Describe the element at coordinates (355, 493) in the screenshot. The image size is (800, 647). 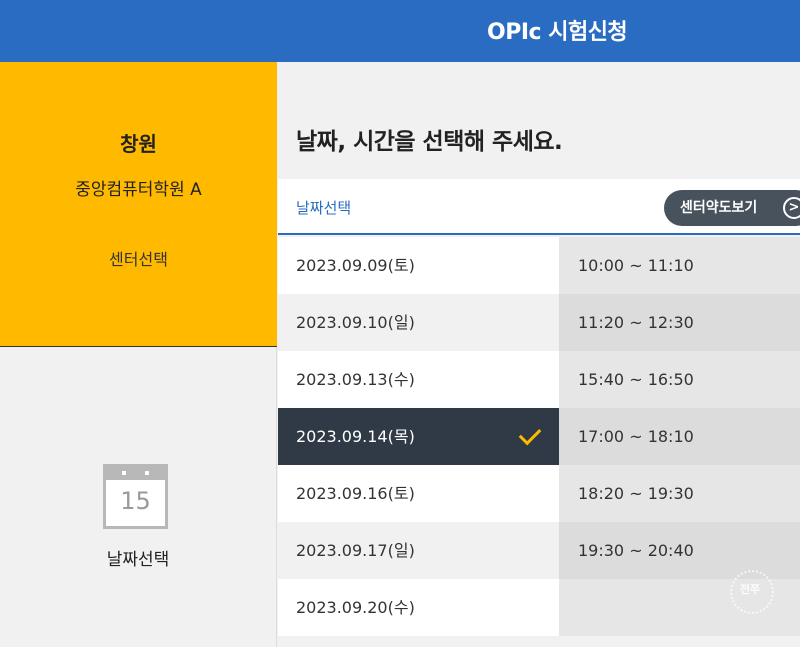
I see `date-option-label: 2023.09.16(토)` at that location.